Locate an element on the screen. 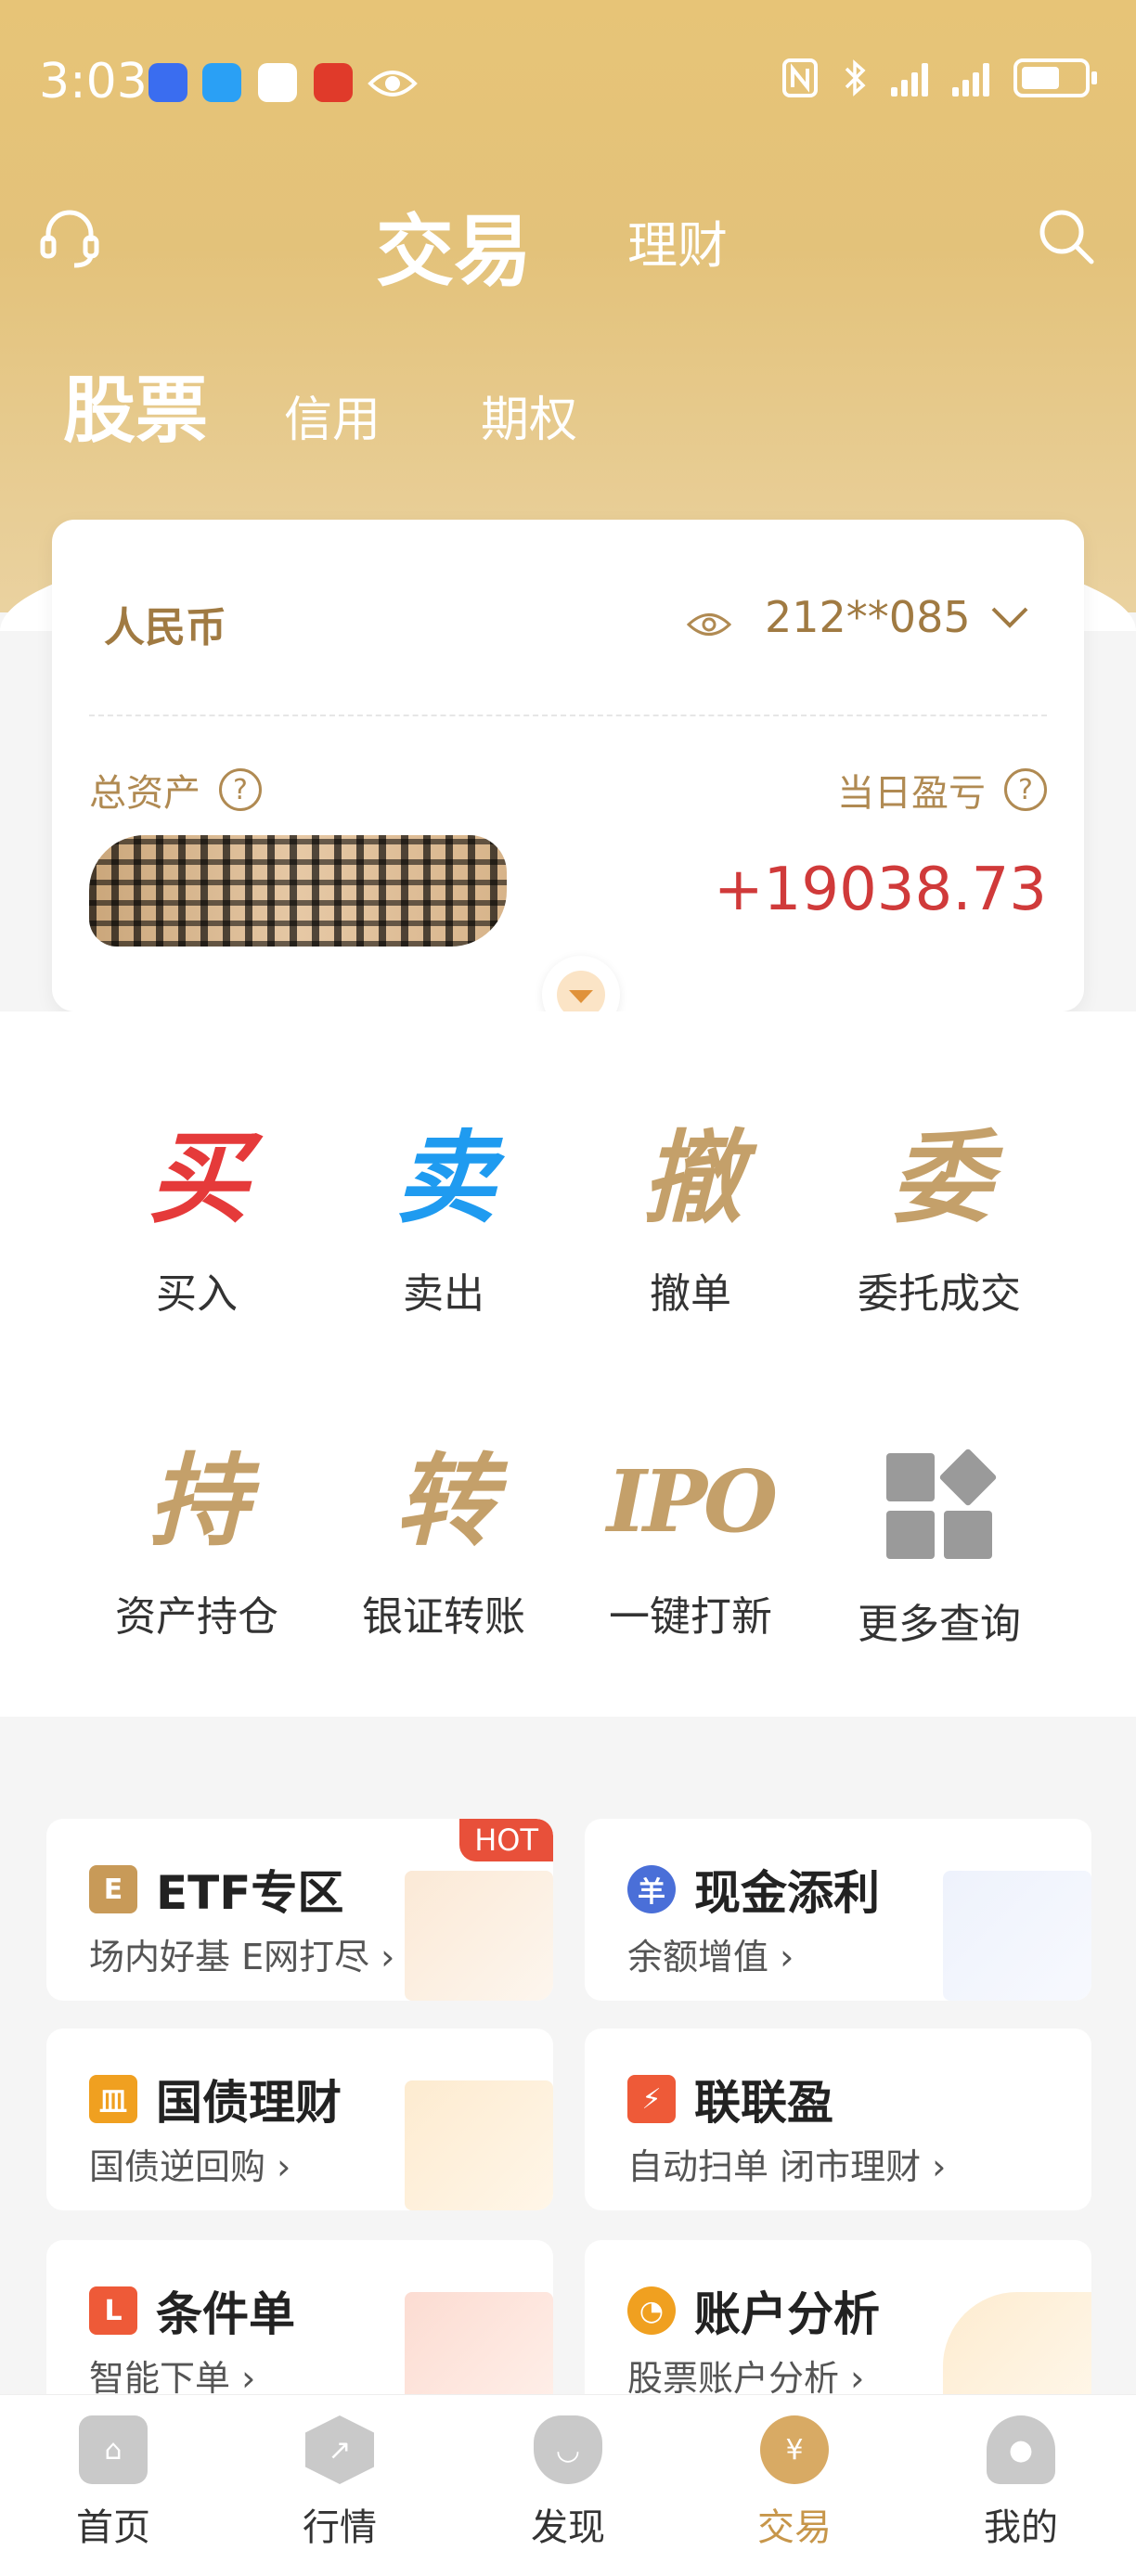 Image resolution: width=1136 pixels, height=2576 pixels. tab-label: 发现 is located at coordinates (568, 2528).